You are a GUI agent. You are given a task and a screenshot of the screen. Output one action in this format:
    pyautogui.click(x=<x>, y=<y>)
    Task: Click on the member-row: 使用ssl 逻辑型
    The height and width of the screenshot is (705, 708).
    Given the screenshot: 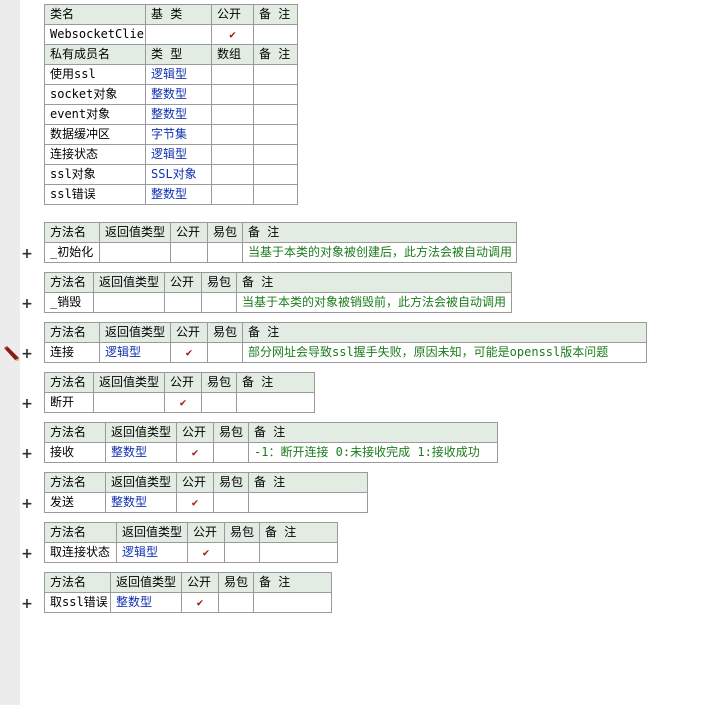 What is the action you would take?
    pyautogui.click(x=171, y=74)
    